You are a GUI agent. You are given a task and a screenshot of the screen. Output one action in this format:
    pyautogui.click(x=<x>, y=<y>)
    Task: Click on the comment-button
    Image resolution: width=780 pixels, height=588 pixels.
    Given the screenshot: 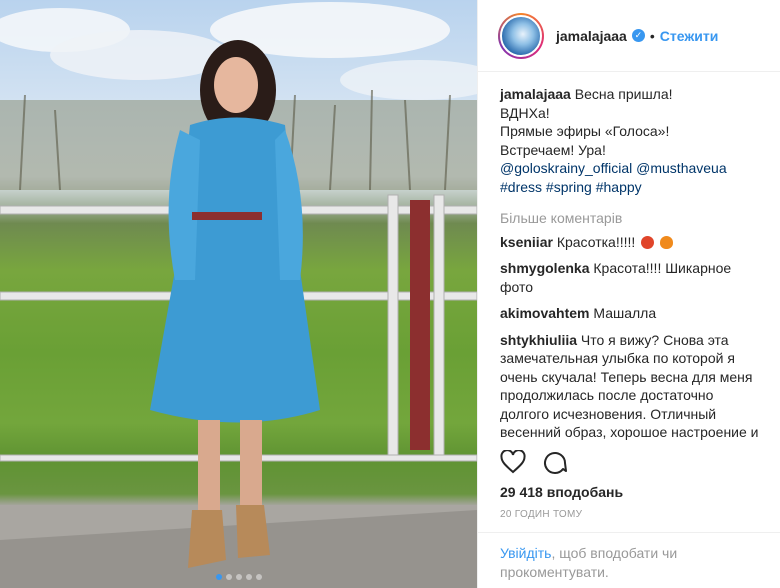 What is the action you would take?
    pyautogui.click(x=555, y=462)
    